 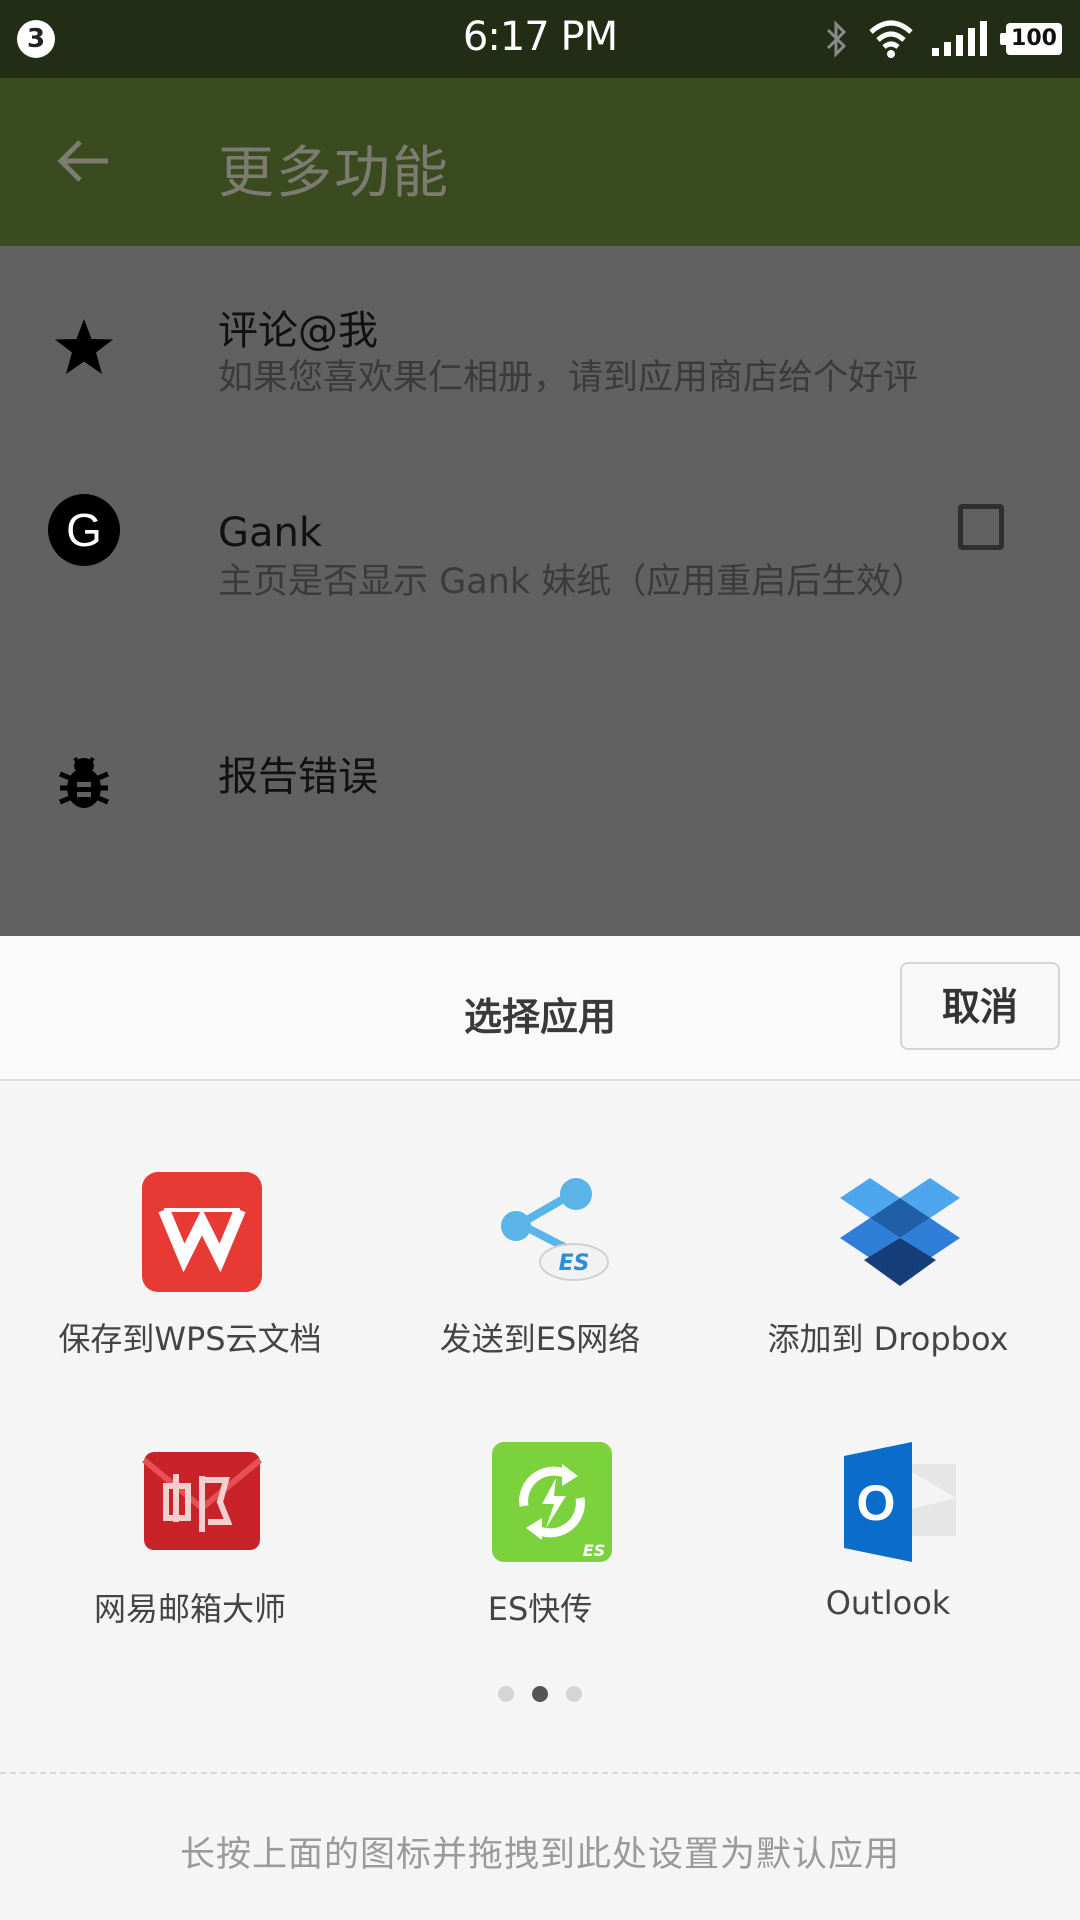 I want to click on es-transfer-icon: ES, so click(x=552, y=1502).